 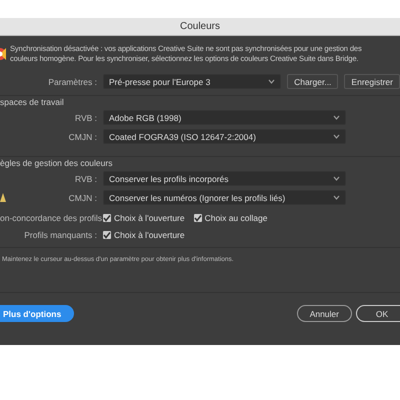 I want to click on button: OK, so click(x=378, y=313).